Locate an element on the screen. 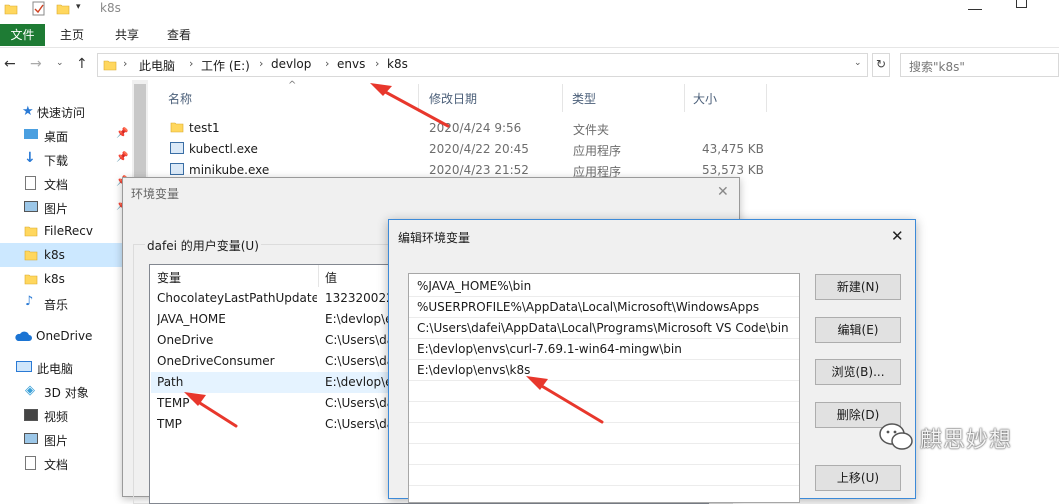 The height and width of the screenshot is (504, 1059). dialog-title: 编辑环境变量 is located at coordinates (434, 238).